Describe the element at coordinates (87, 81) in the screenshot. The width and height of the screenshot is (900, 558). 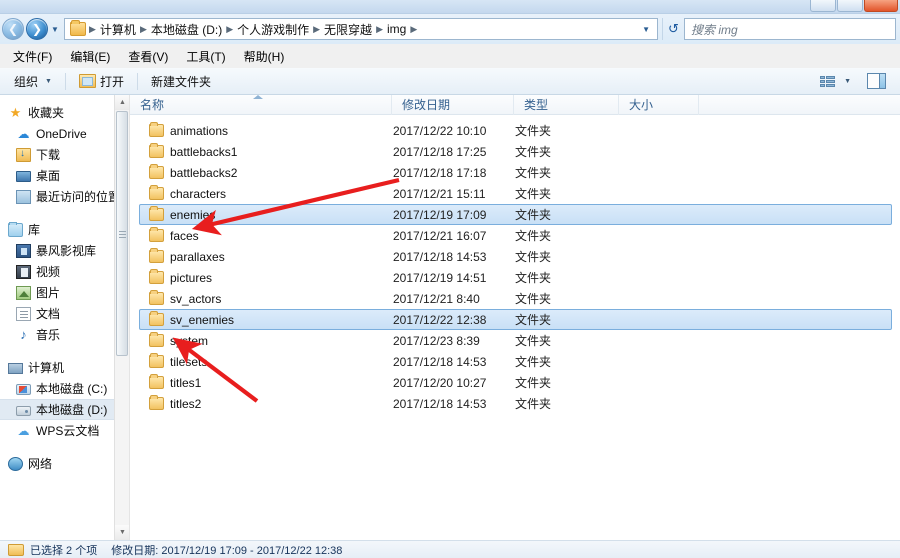
I see `open-folder-icon` at that location.